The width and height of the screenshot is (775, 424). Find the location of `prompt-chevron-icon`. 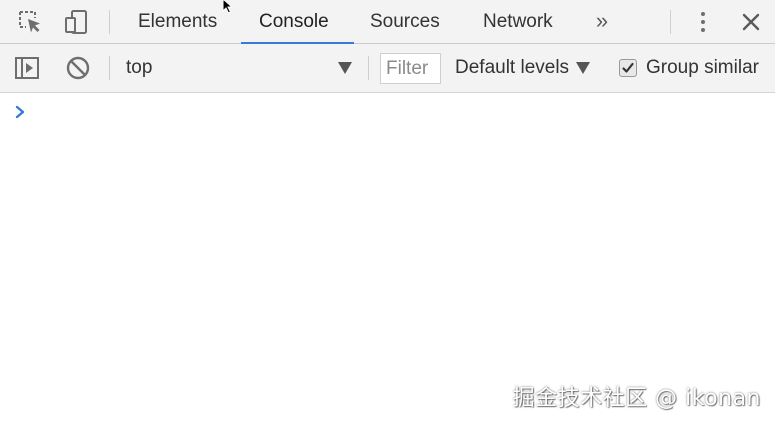

prompt-chevron-icon is located at coordinates (20, 114).